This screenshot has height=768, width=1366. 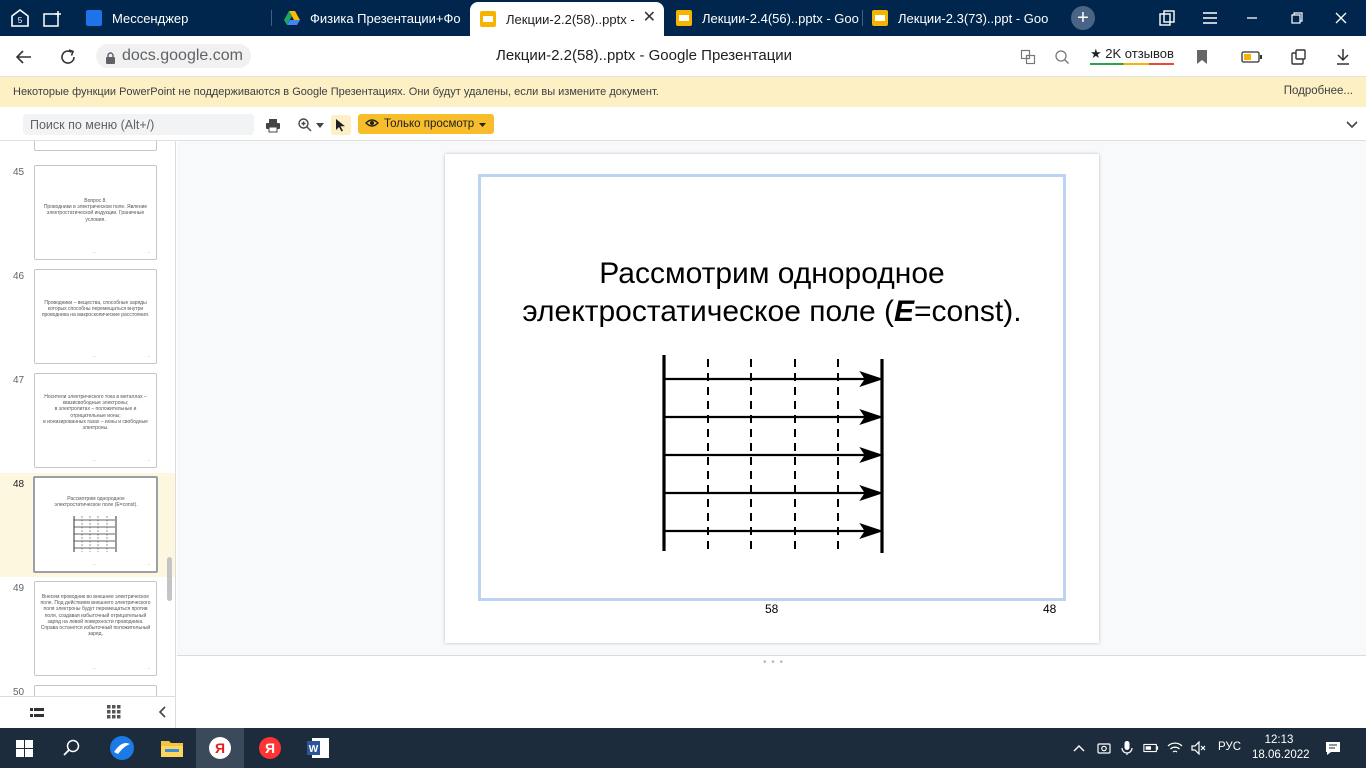 What do you see at coordinates (1062, 57) in the screenshot?
I see `search-icon` at bounding box center [1062, 57].